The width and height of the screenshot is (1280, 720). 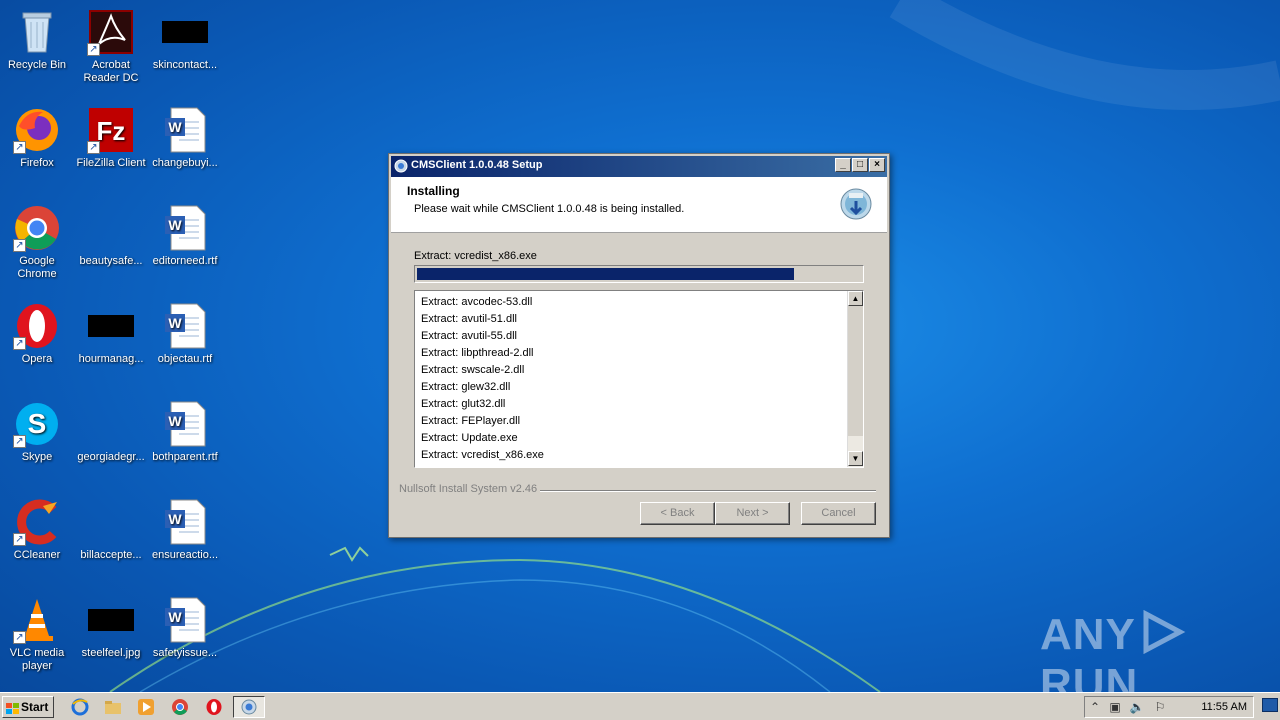 What do you see at coordinates (37, 334) in the screenshot?
I see `desktop-icon-opera: ↗ Opera` at bounding box center [37, 334].